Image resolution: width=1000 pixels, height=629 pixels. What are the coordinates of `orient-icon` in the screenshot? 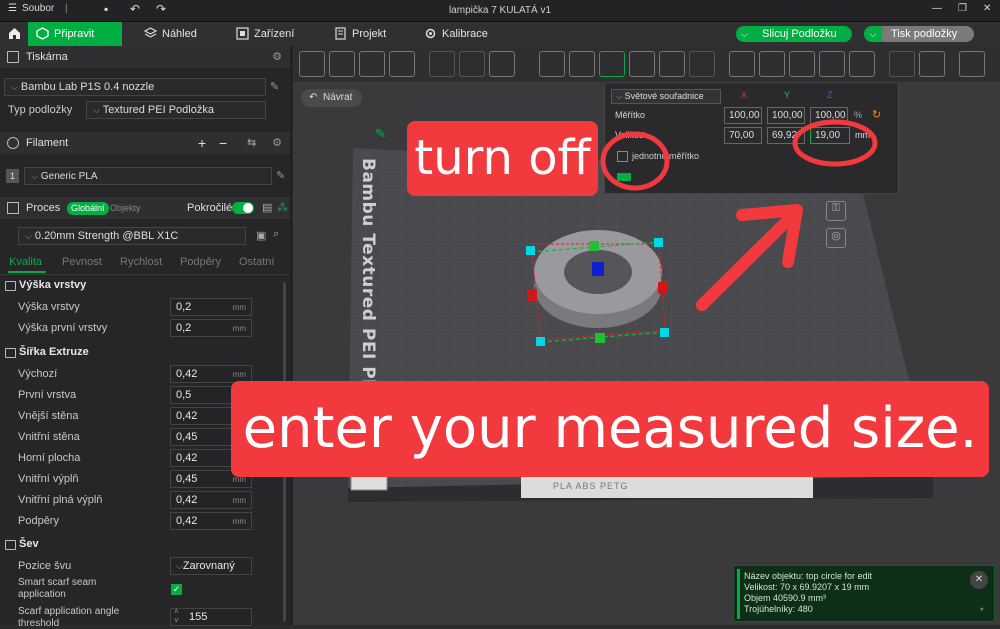 It's located at (372, 64).